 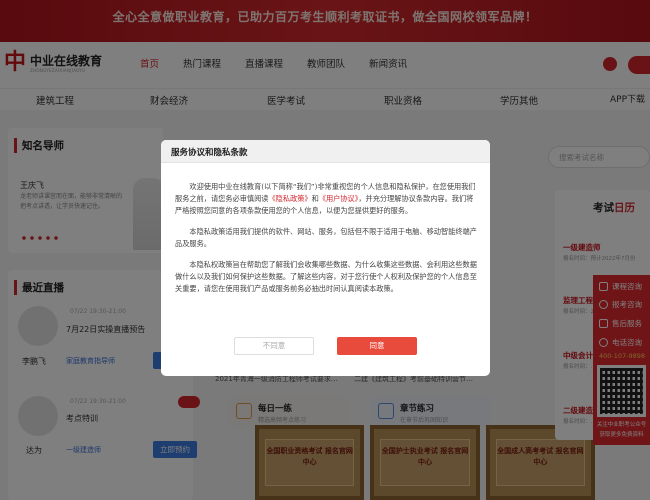 What do you see at coordinates (274, 346) in the screenshot?
I see `disagree-button: 不同意` at bounding box center [274, 346].